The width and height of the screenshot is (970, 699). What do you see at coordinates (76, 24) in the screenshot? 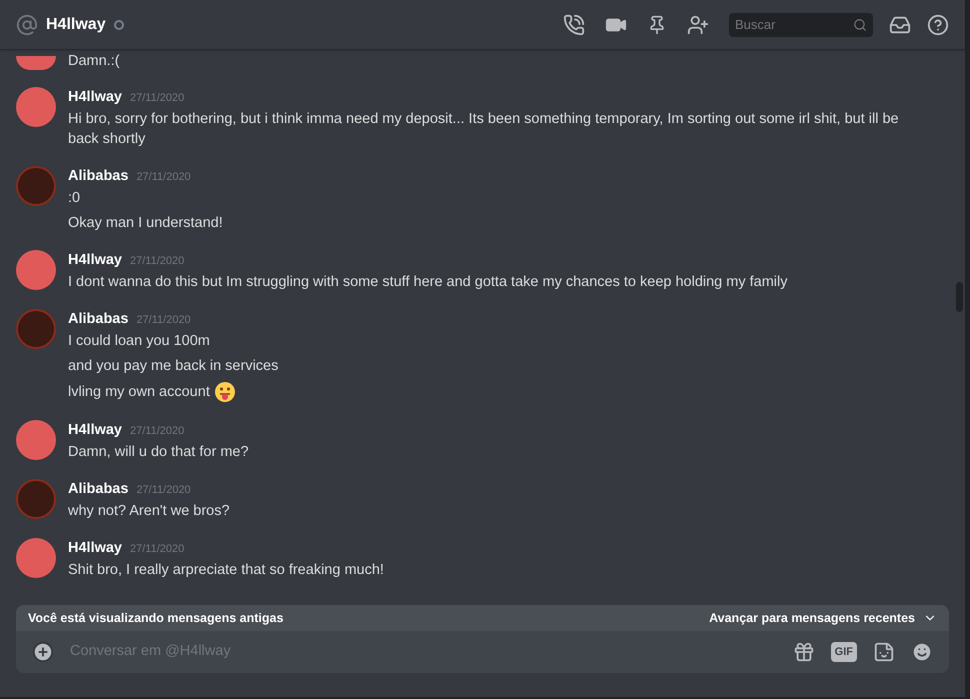
I see `channel-title: H4llway` at bounding box center [76, 24].